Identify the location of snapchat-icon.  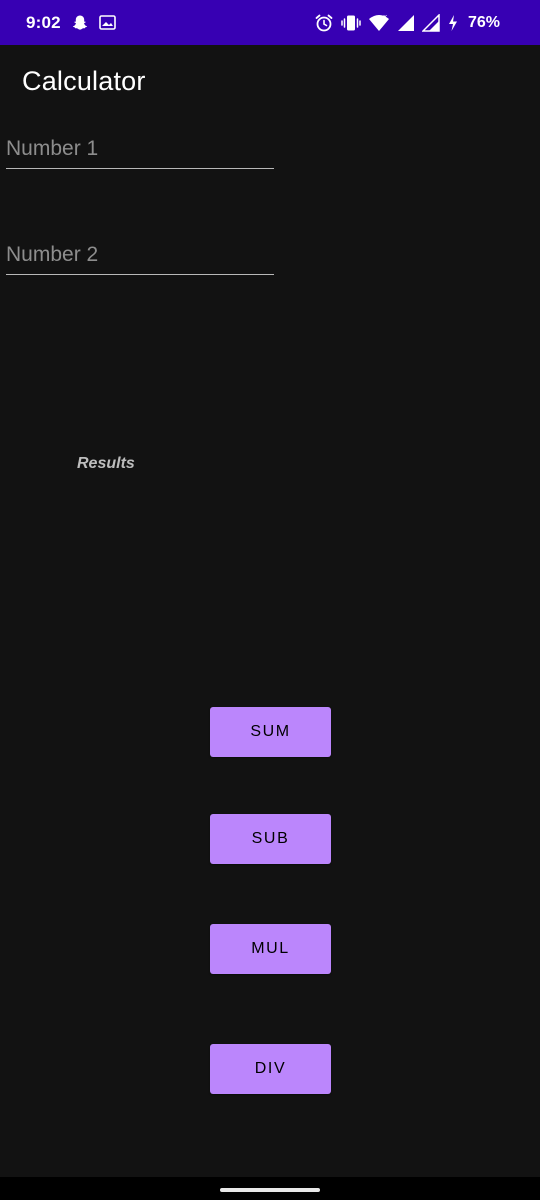
(80, 23).